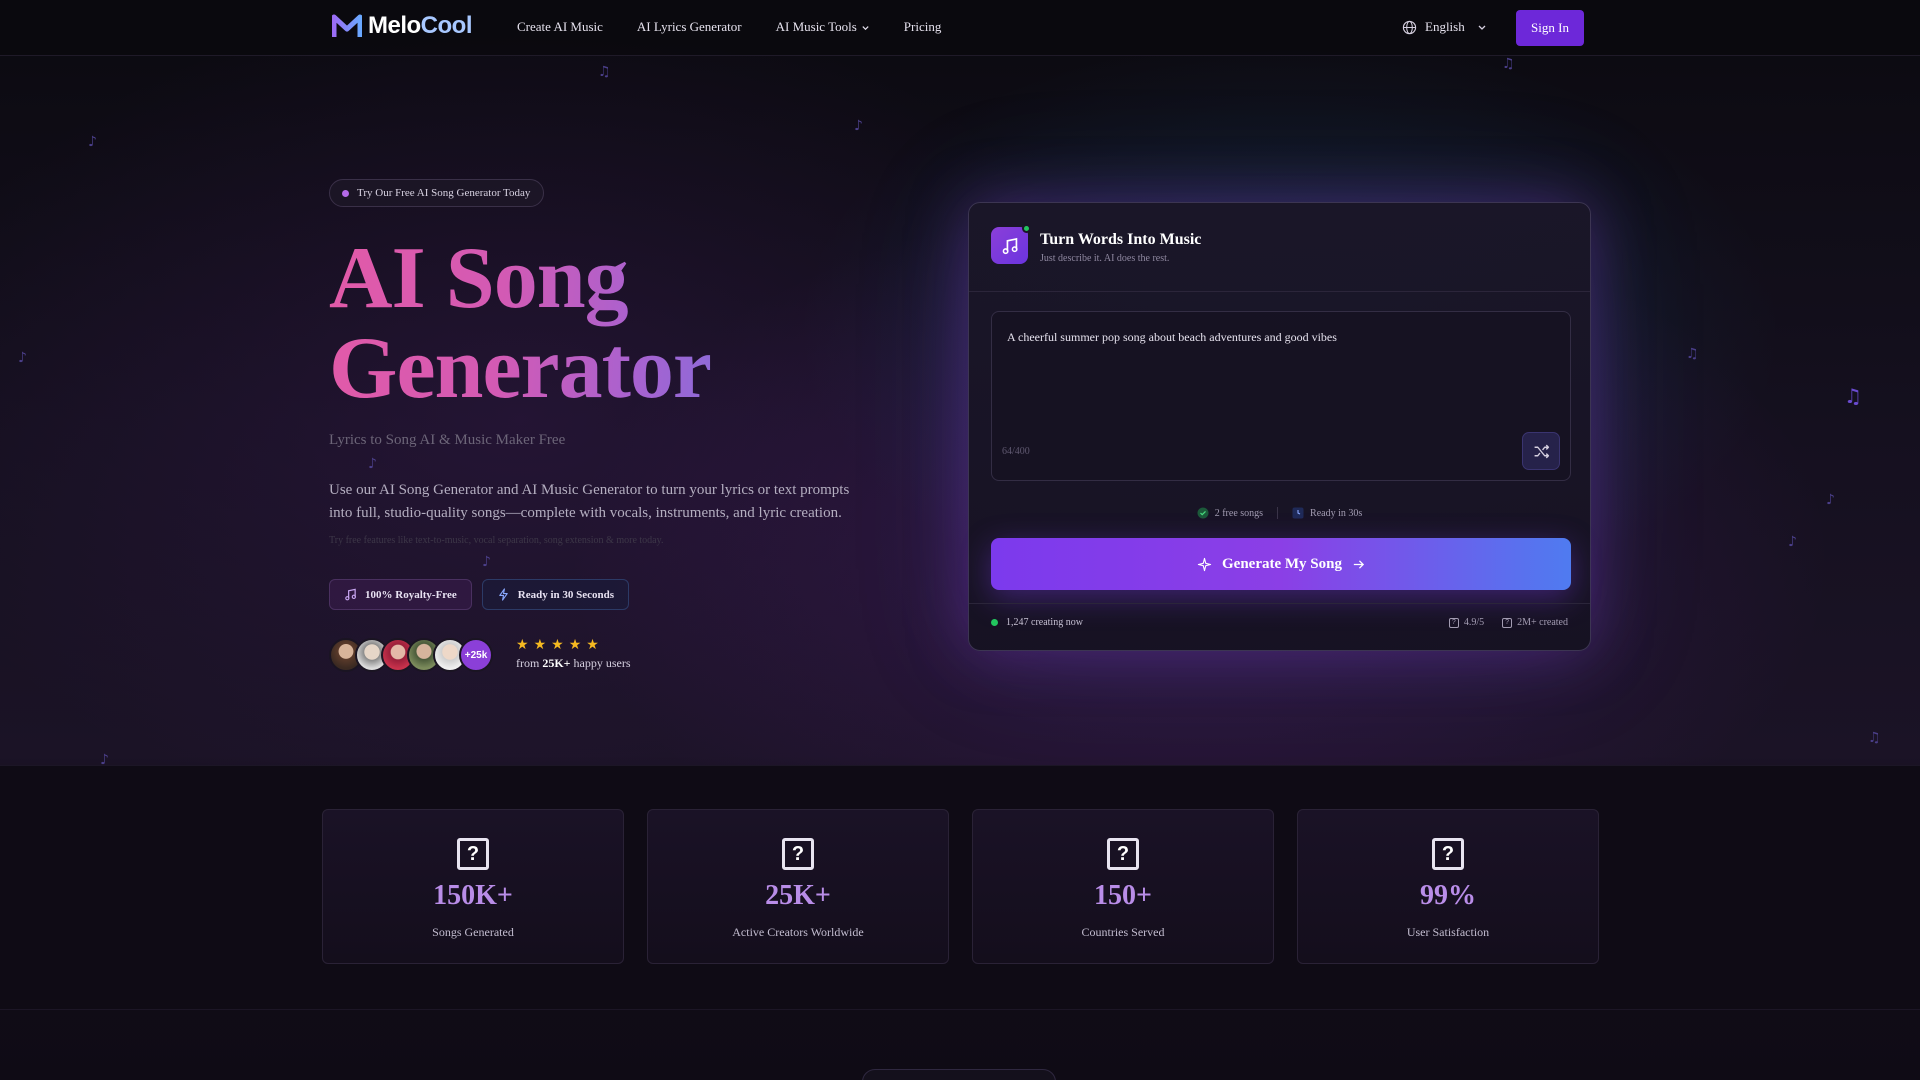 This screenshot has height=1080, width=1920. Describe the element at coordinates (1105, 258) in the screenshot. I see `card-subtitle: Just describe it. AI does the rest.` at that location.